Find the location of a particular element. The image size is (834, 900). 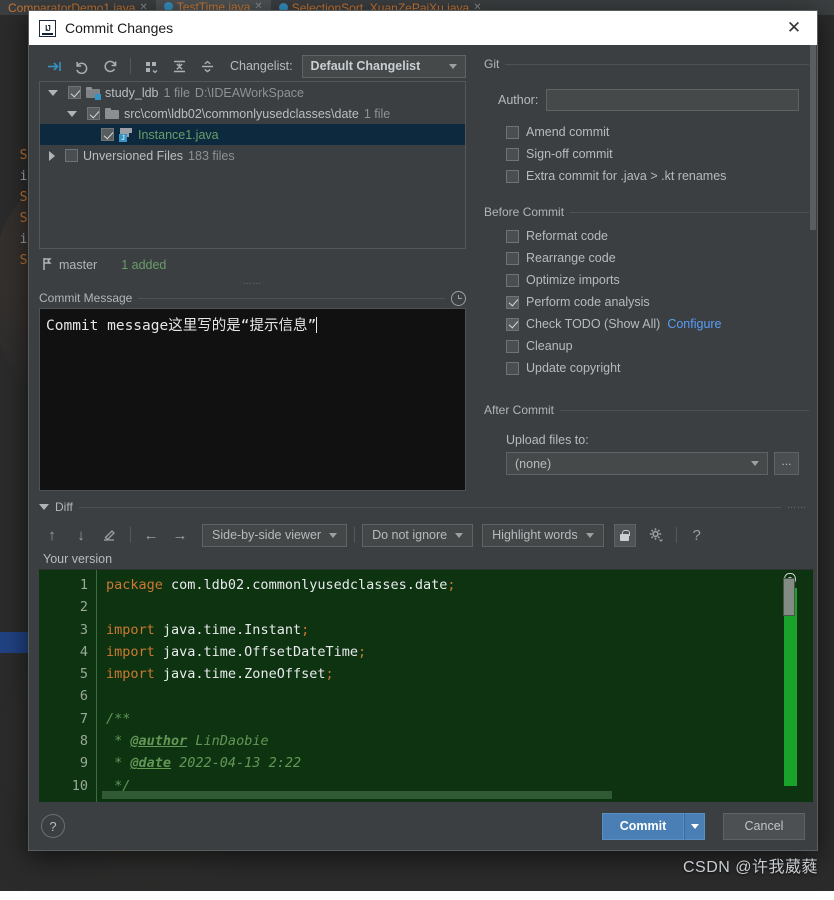

diff-splitter: ⋯⋯ is located at coordinates (797, 507).